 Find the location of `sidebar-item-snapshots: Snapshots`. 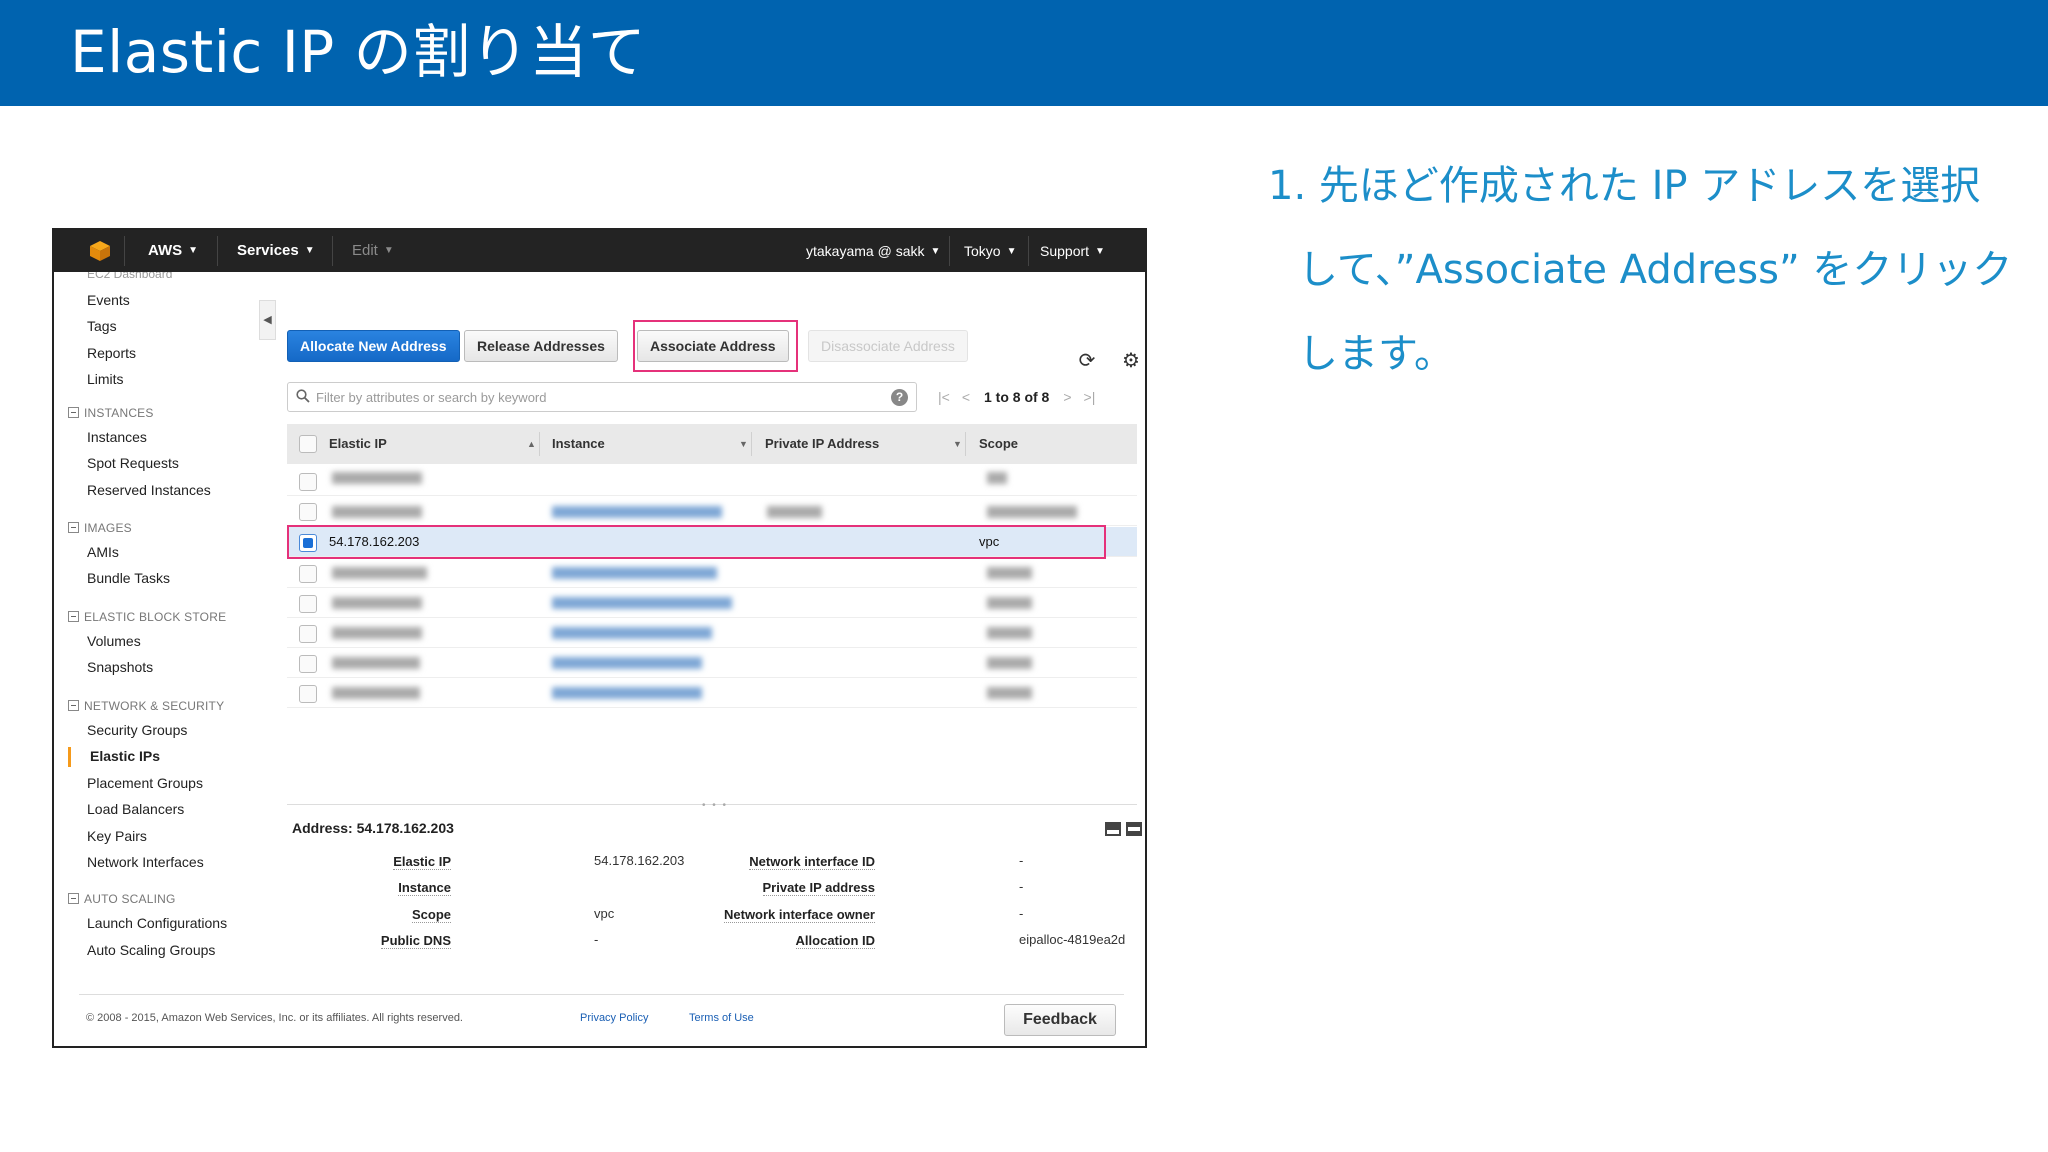

sidebar-item-snapshots: Snapshots is located at coordinates (120, 667).